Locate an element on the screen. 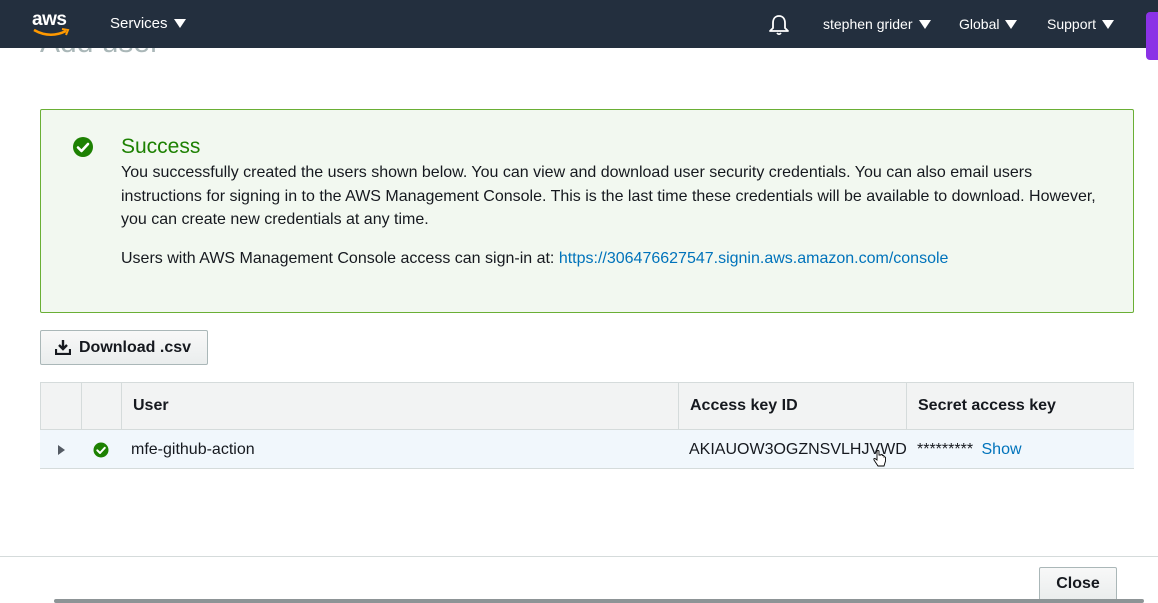  footer-divider is located at coordinates (579, 556).